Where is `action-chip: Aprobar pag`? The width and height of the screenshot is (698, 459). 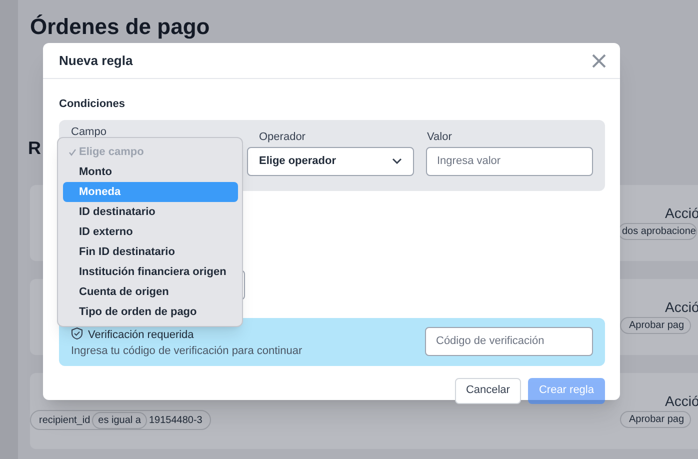 action-chip: Aprobar pag is located at coordinates (656, 419).